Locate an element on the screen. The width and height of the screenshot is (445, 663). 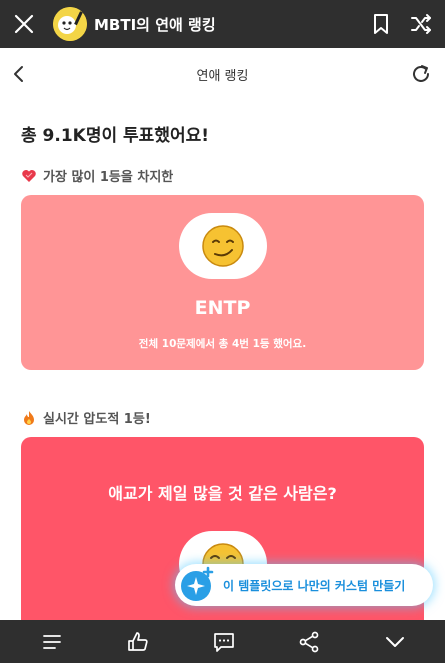
mbti-type: ENTP is located at coordinates (222, 308).